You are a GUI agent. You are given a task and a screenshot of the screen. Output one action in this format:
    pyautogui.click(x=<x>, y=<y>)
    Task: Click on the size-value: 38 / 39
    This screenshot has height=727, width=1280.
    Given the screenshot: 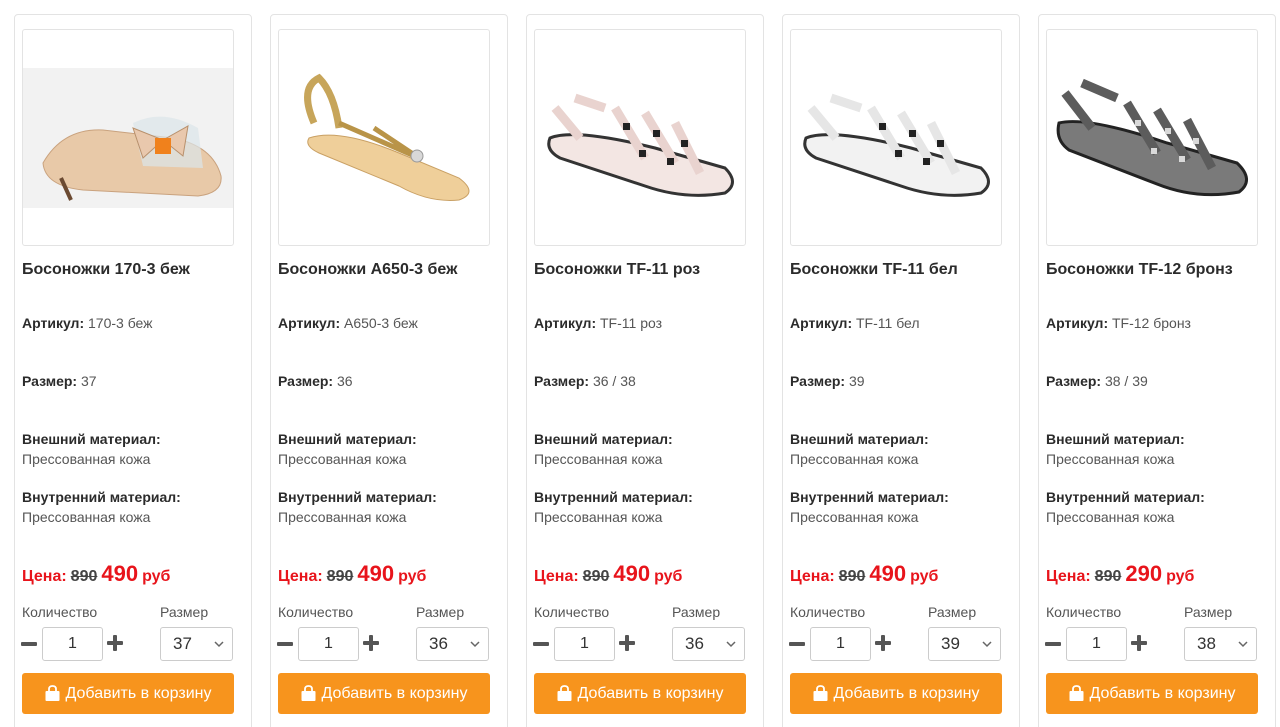 What is the action you would take?
    pyautogui.click(x=1126, y=381)
    